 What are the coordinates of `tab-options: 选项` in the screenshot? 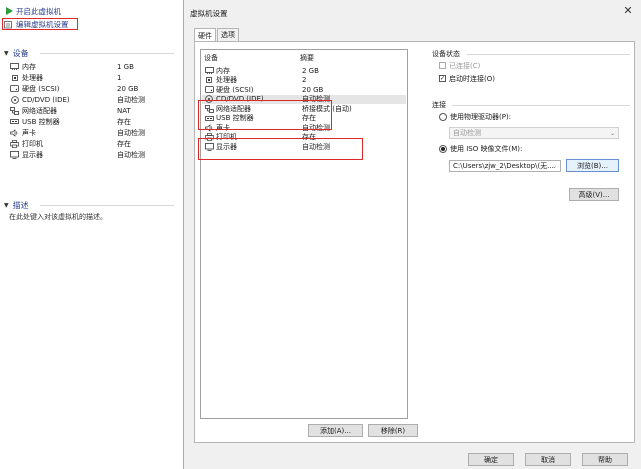 It's located at (228, 34).